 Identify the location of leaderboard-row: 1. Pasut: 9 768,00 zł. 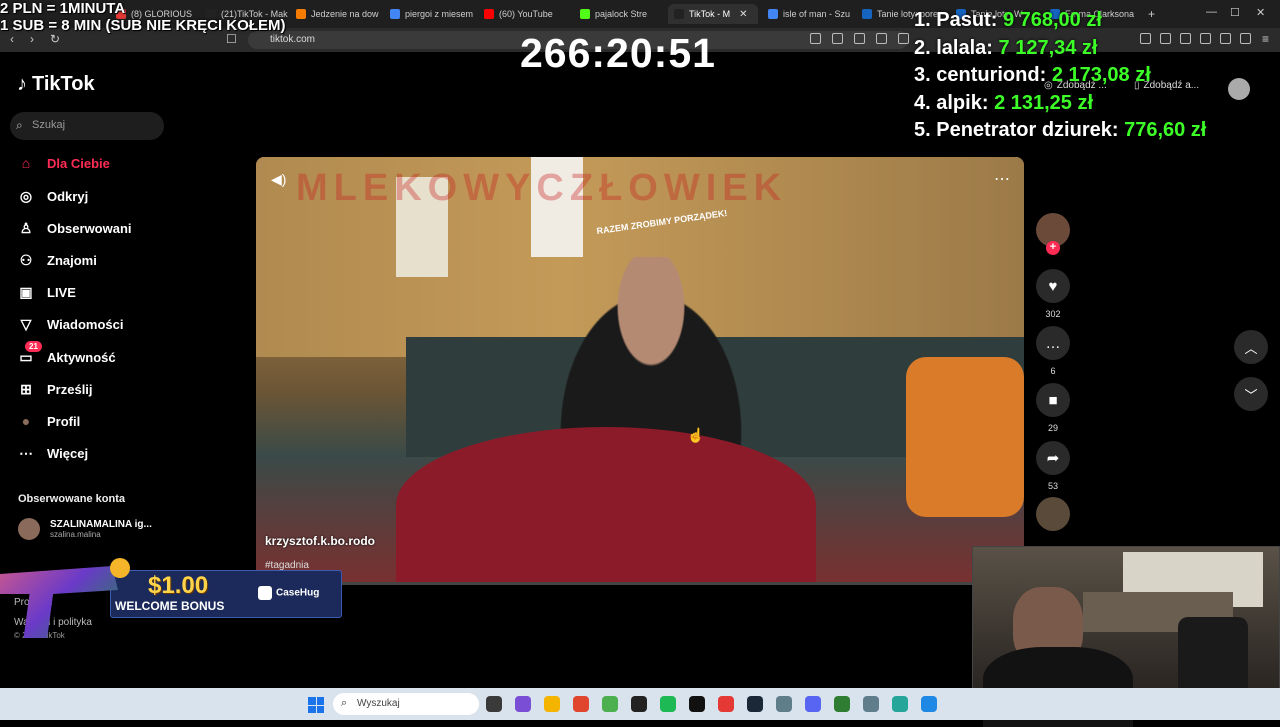
(1060, 21).